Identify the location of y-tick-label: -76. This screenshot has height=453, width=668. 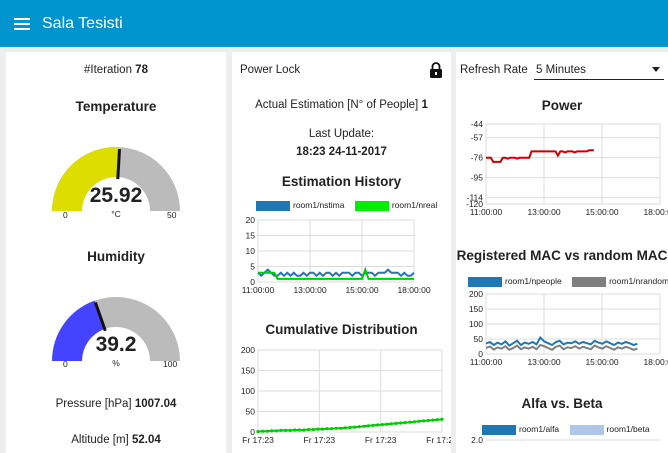
(477, 158).